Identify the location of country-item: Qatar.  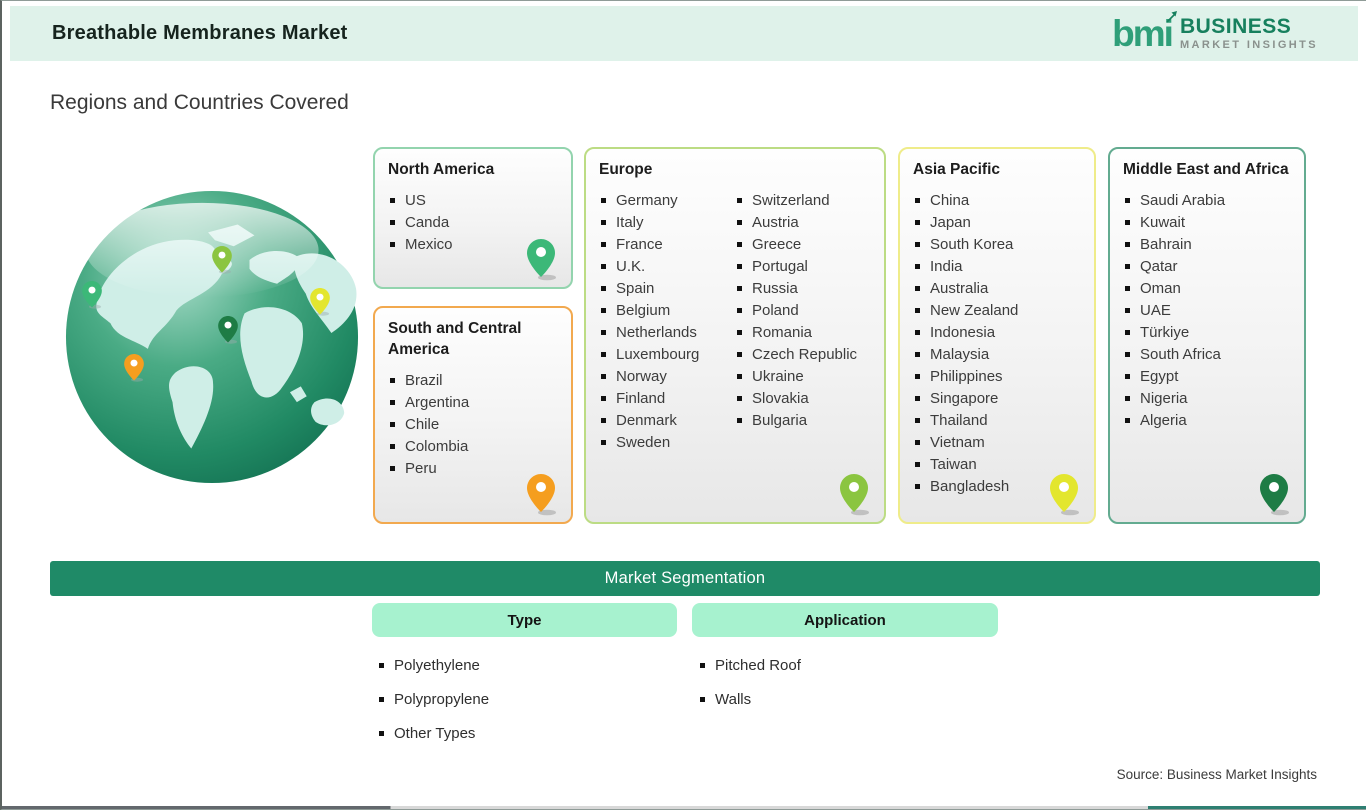
(1207, 267).